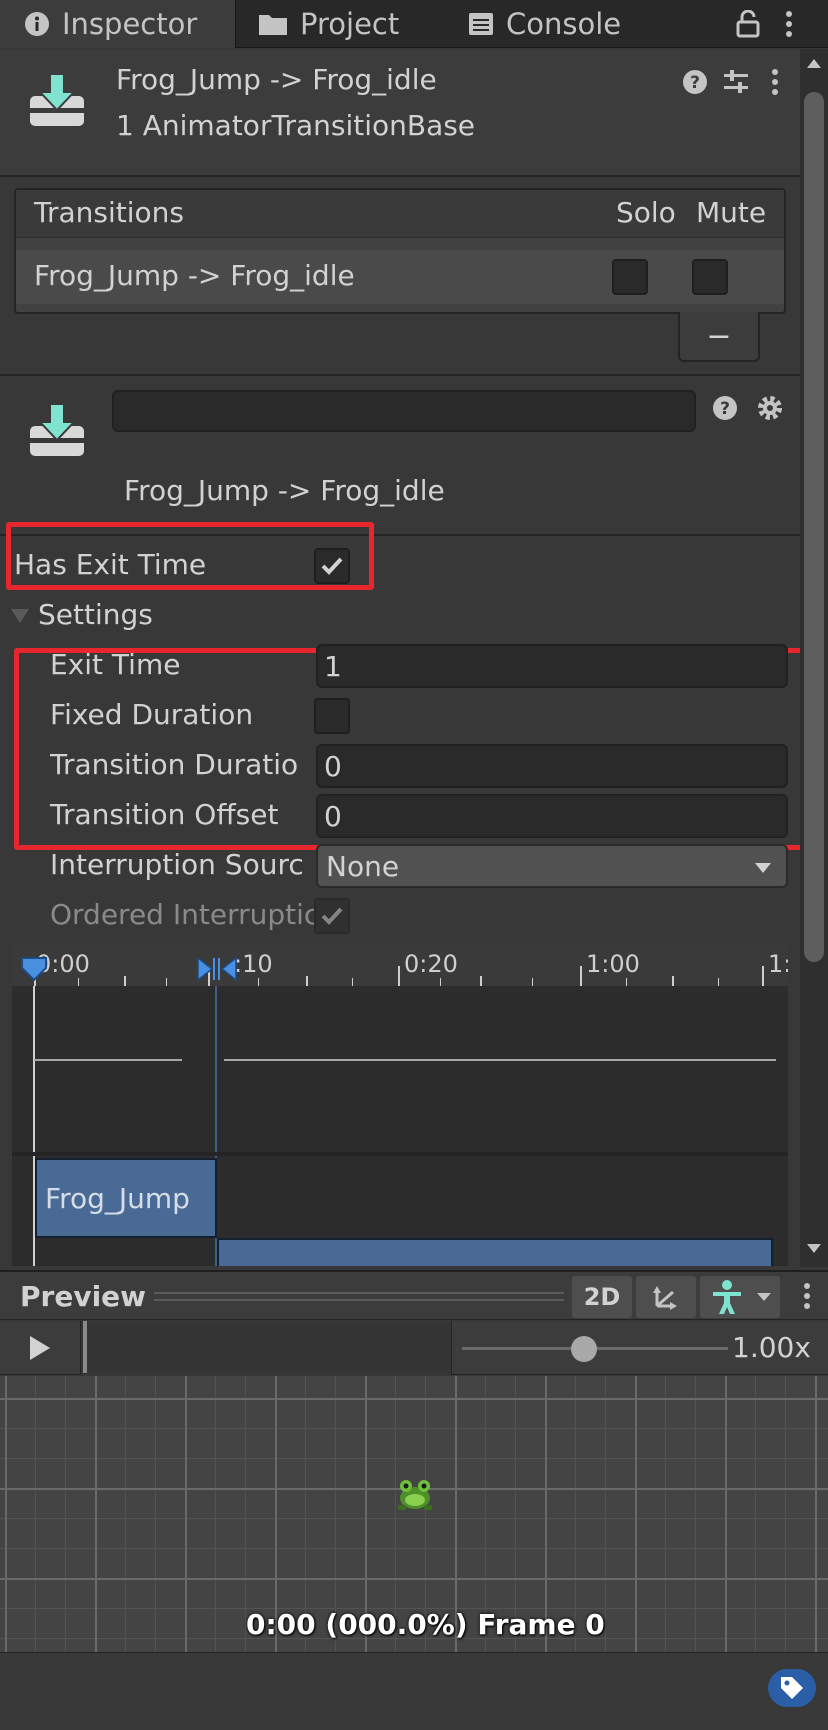 The image size is (828, 1730). Describe the element at coordinates (500, 1060) in the screenshot. I see `destination-weight-curve` at that location.